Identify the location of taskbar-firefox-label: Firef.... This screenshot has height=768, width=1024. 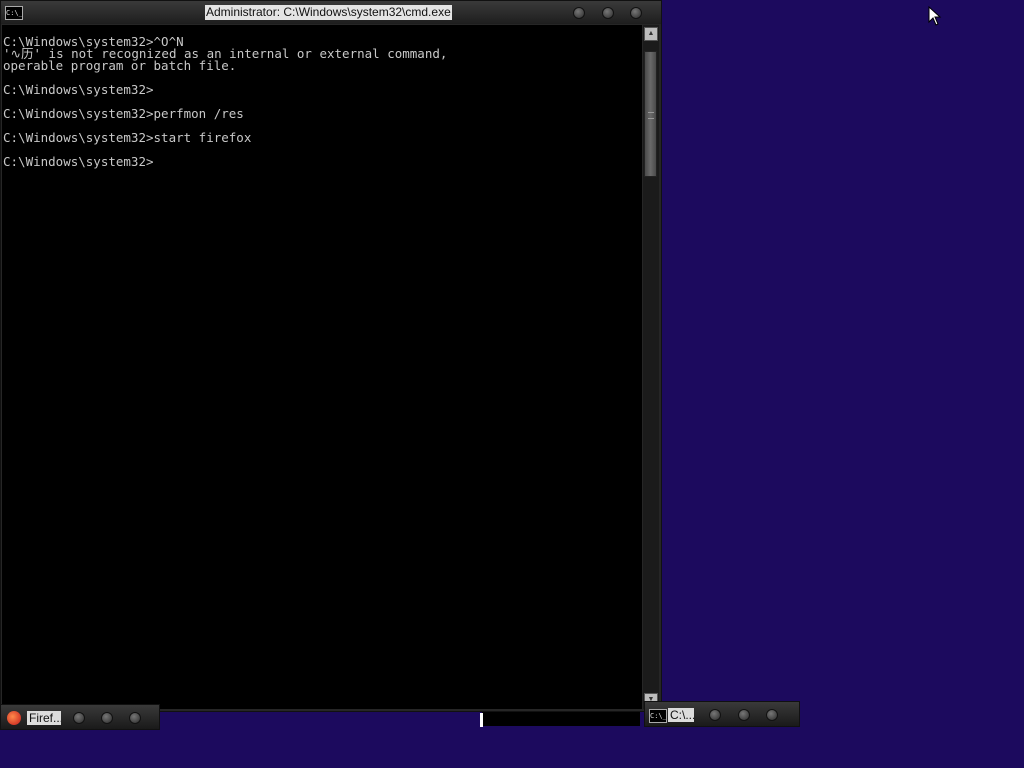
(44, 718).